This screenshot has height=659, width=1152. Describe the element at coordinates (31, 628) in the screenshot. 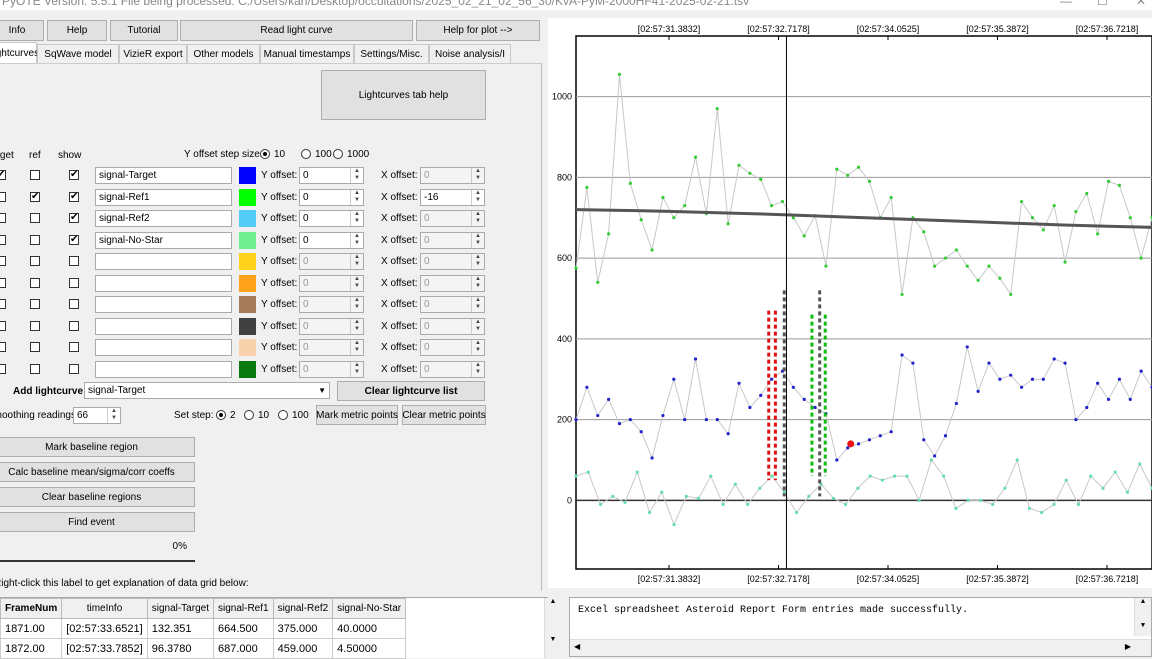

I see `table-cell: 1871.00` at that location.